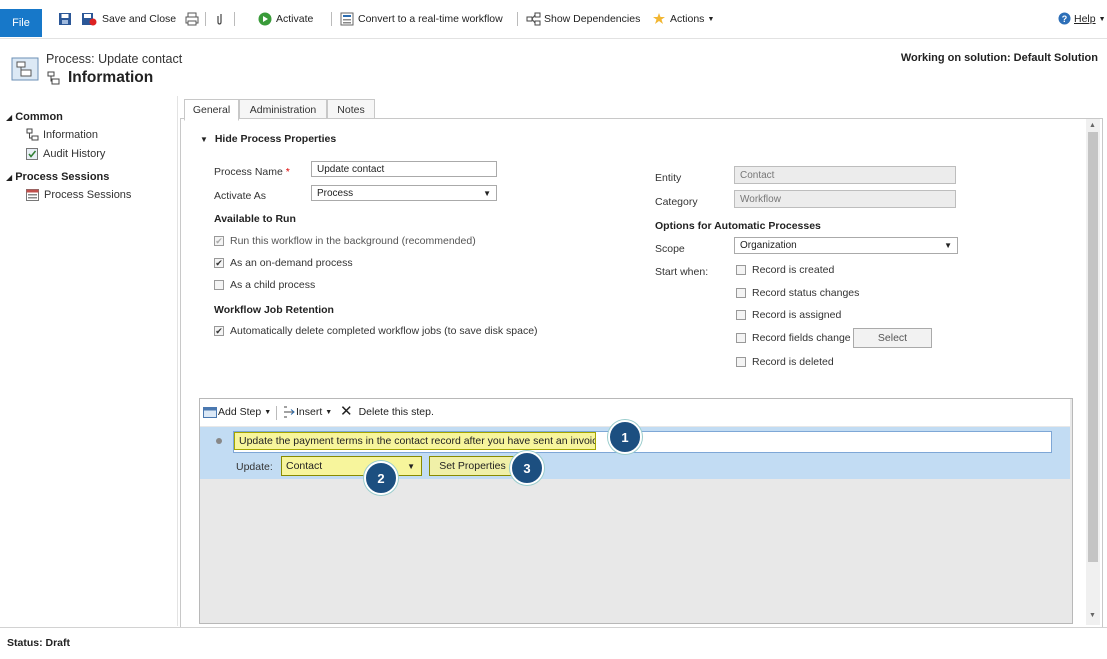 The width and height of the screenshot is (1107, 659). I want to click on nav-item-audit-history: Audit History, so click(65, 154).